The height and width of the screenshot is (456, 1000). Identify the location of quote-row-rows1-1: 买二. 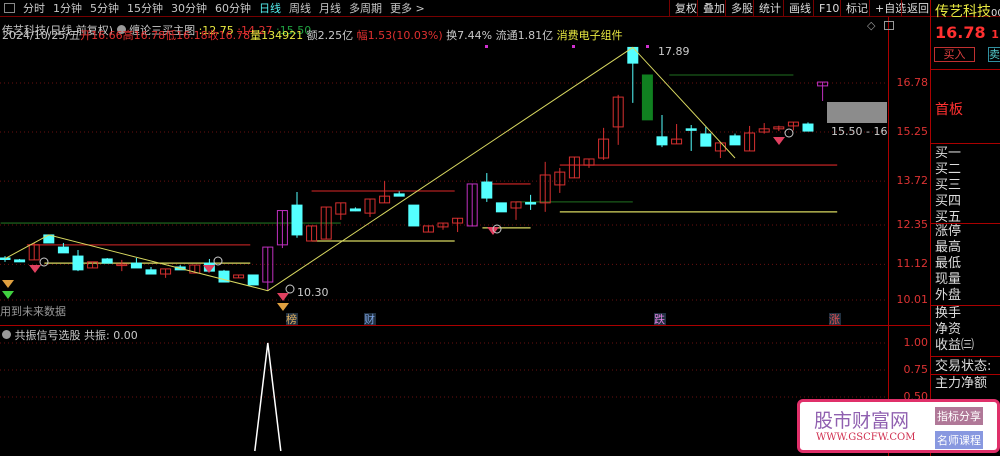
(948, 169).